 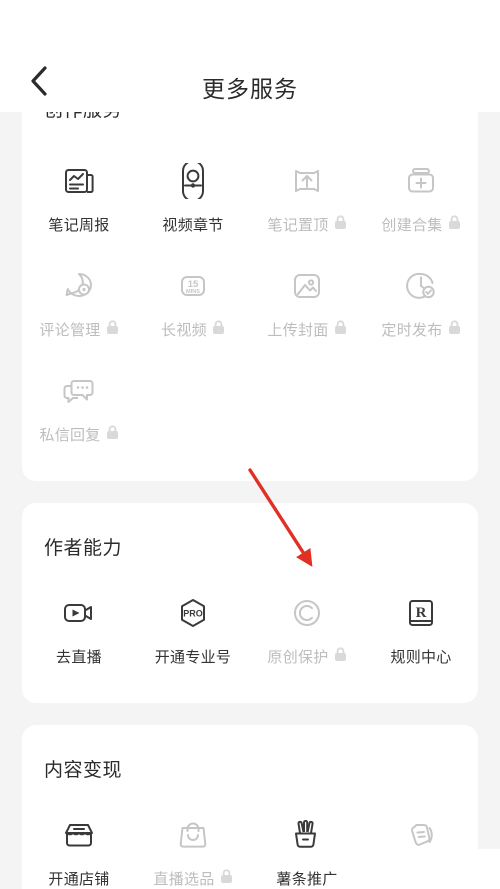 What do you see at coordinates (412, 330) in the screenshot?
I see `service-item-label: 定时发布` at bounding box center [412, 330].